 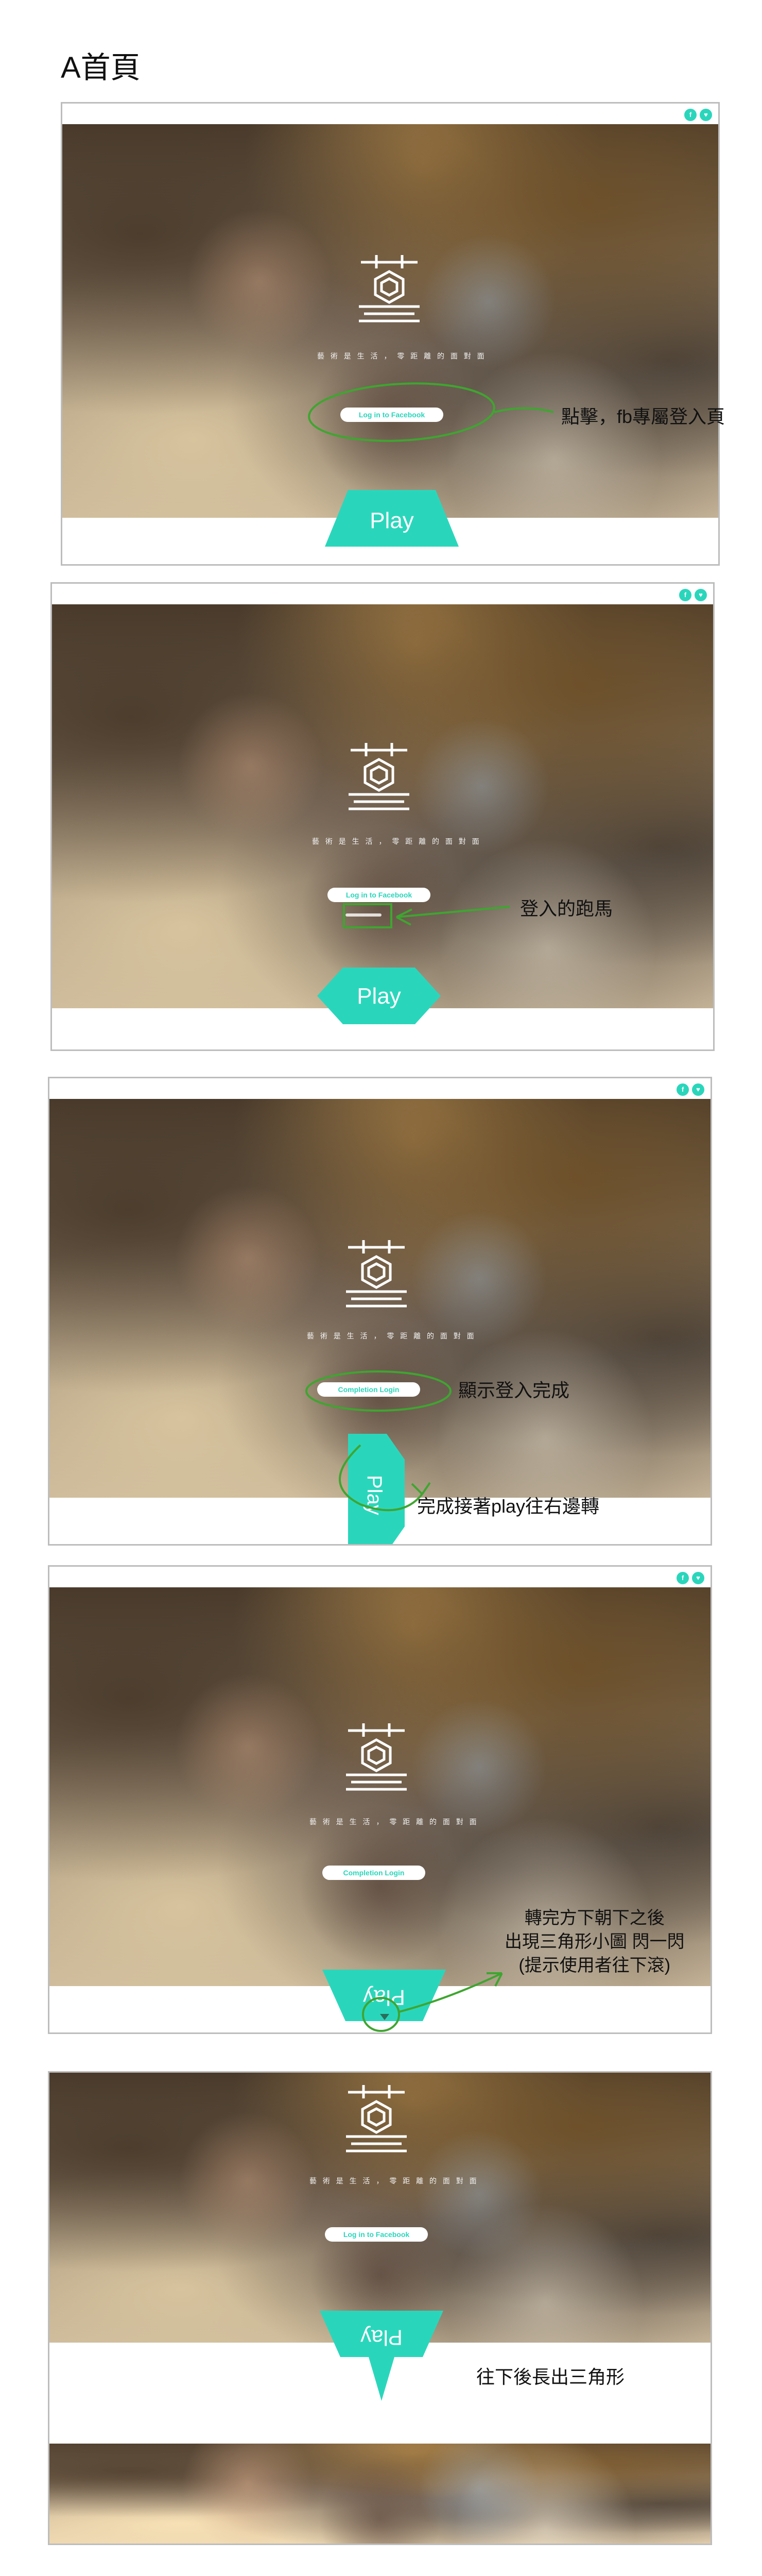 I want to click on play-button-rotating: Play, so click(x=376, y=1490).